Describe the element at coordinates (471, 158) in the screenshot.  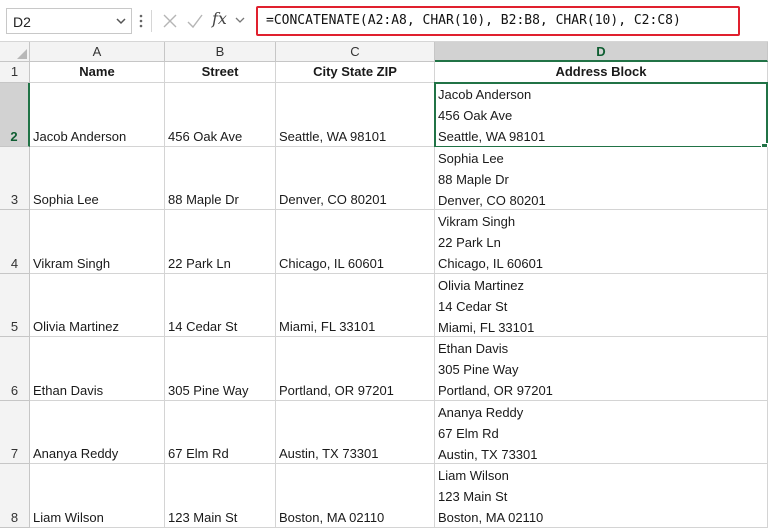
I see `address-line: Sophia Lee` at that location.